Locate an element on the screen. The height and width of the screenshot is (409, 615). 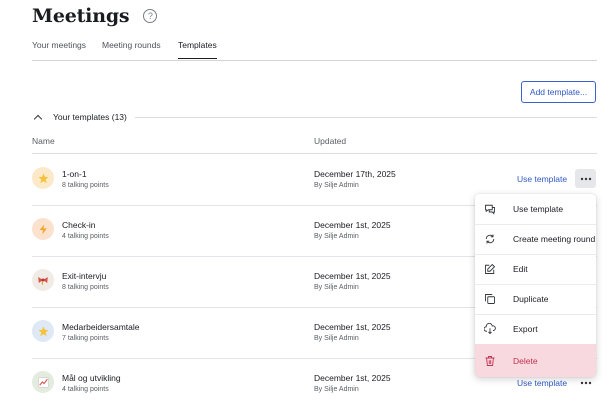
section-title: Your templates (13) is located at coordinates (90, 117).